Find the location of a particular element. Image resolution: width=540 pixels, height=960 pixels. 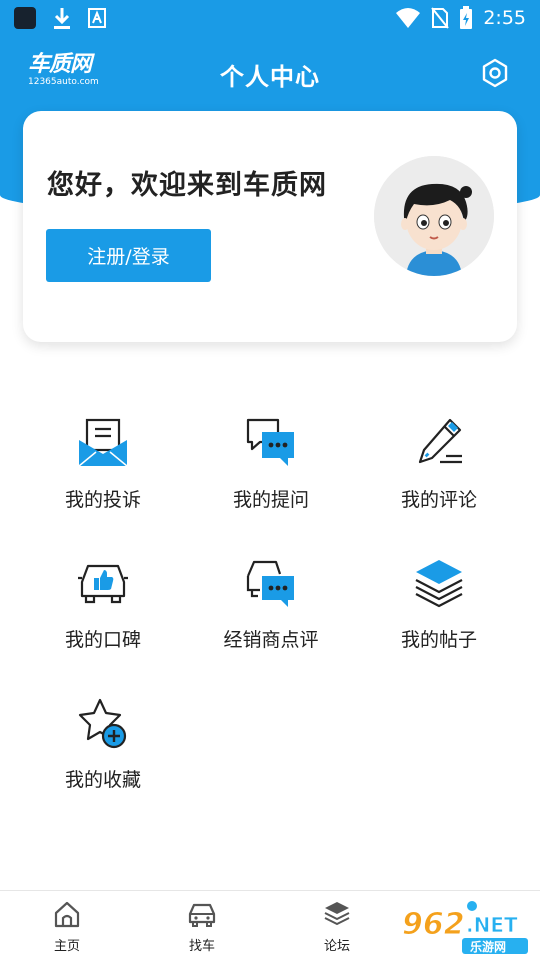

nav-item-home: 主页 is located at coordinates (67, 929).